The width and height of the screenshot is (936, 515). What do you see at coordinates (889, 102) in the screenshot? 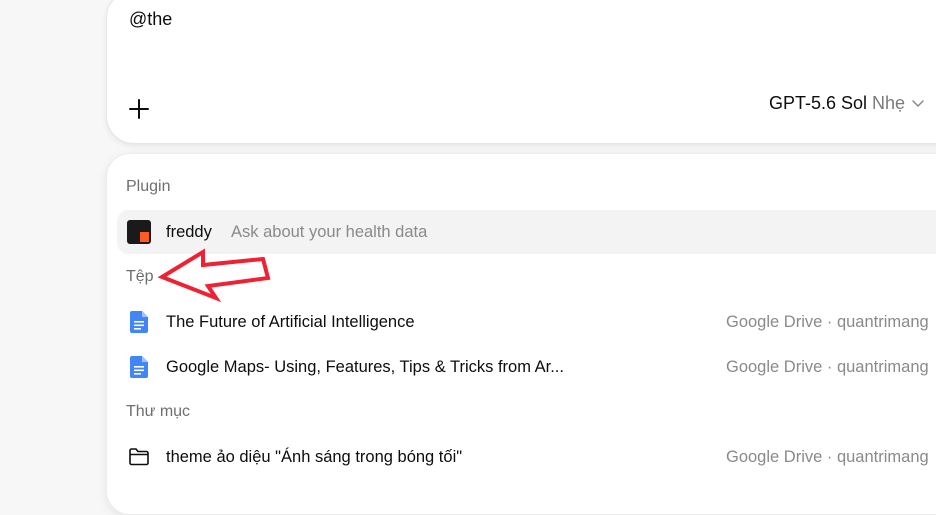
I see `model-effort: Nhẹ` at bounding box center [889, 102].